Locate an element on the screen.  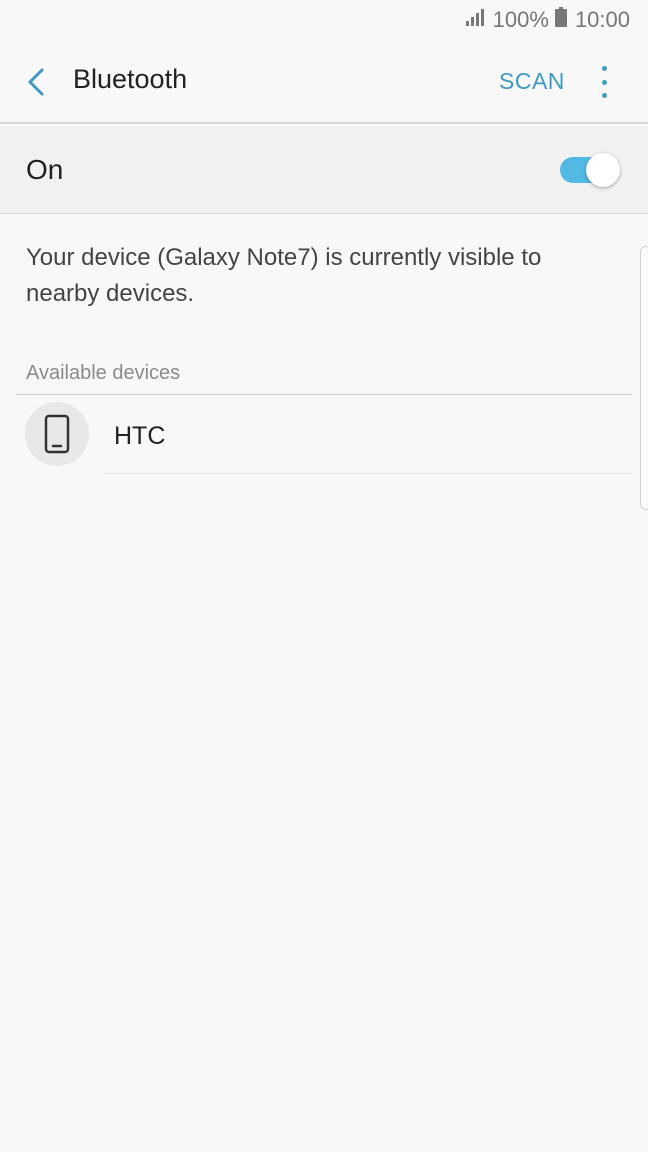
device-list-item: HTC is located at coordinates (324, 435).